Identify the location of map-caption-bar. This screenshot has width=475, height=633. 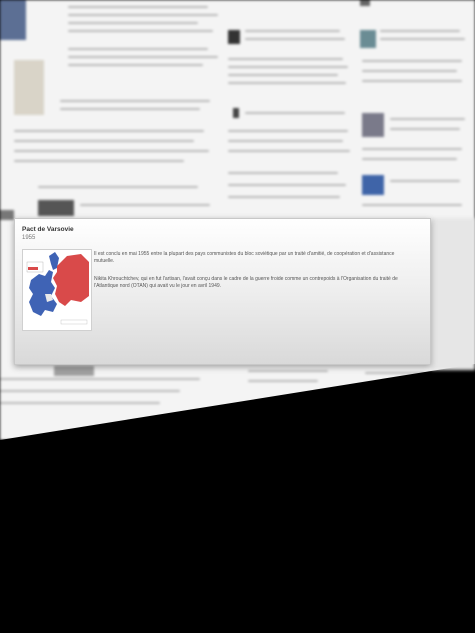
(74, 322).